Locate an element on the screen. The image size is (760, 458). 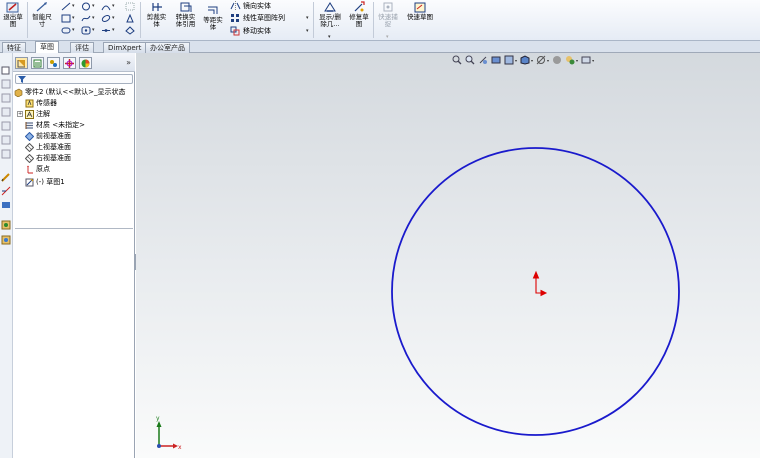
offset-entities-button: 等距实体 is located at coordinates (213, 17).